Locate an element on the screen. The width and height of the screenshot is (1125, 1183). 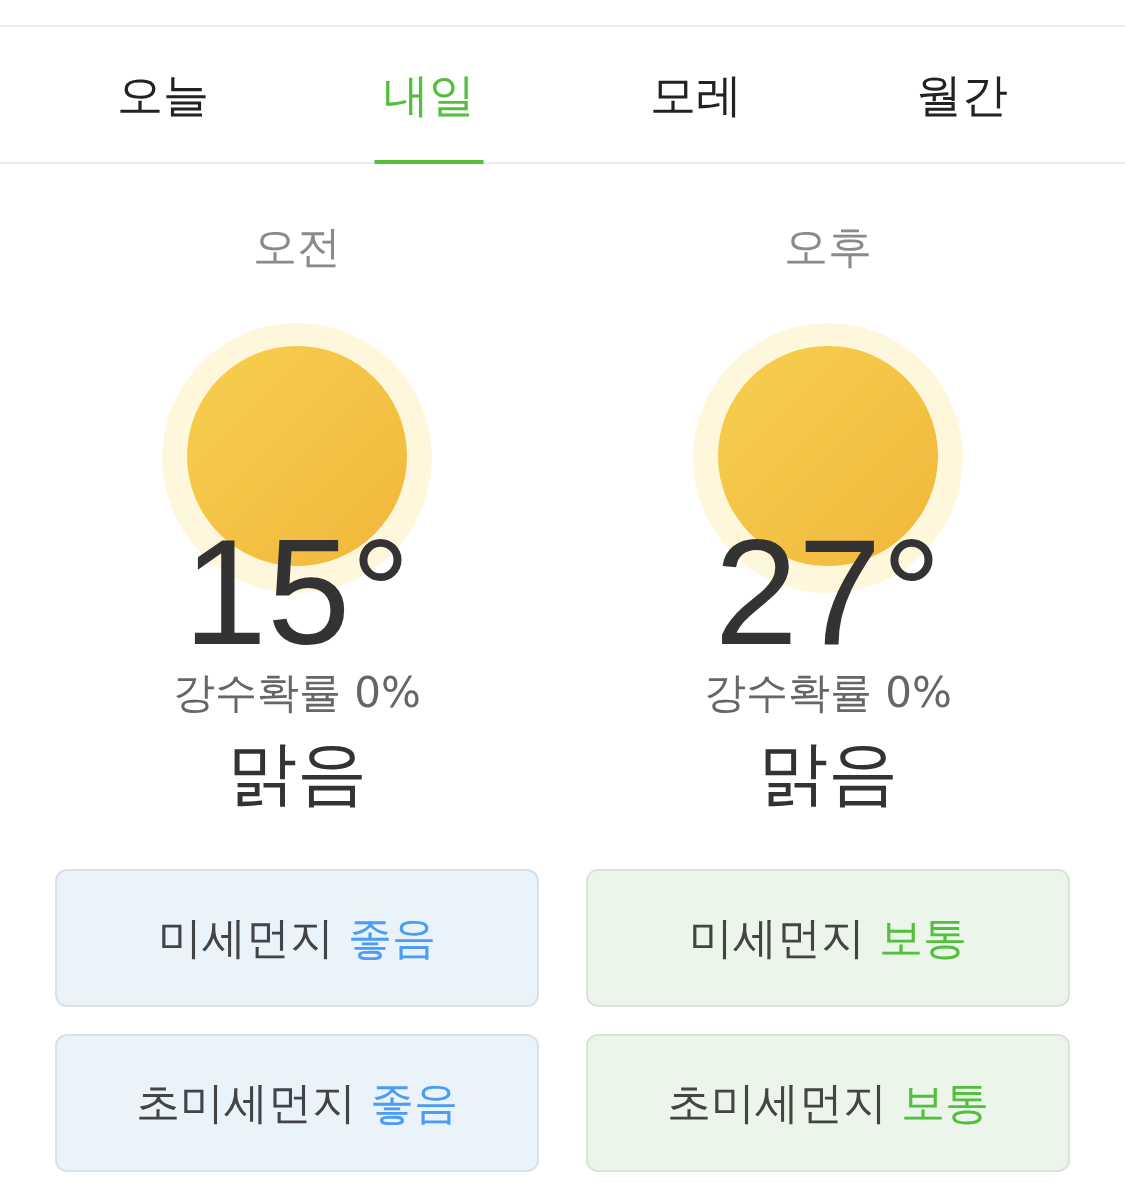
tab: 오늘 is located at coordinates (163, 94).